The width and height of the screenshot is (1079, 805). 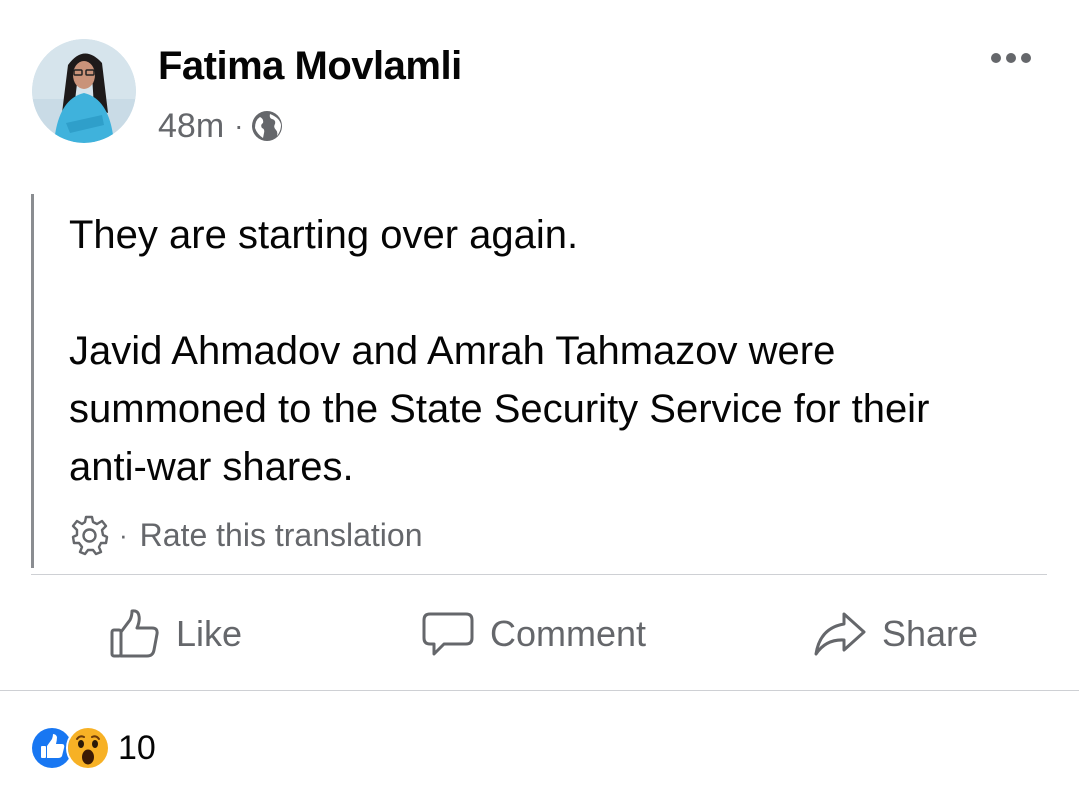 I want to click on post-timestamp: 48m, so click(x=191, y=126).